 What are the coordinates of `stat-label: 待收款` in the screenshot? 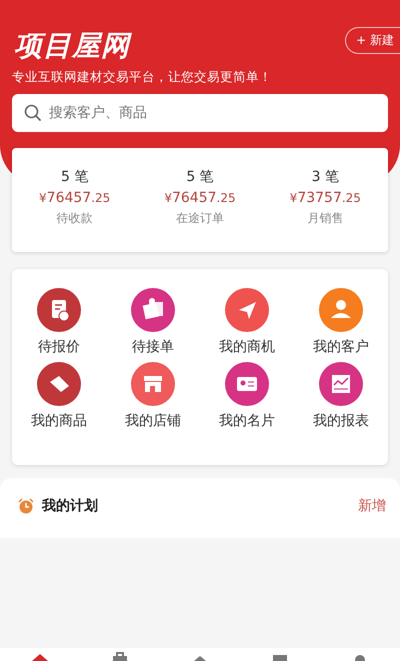 It's located at (74, 218).